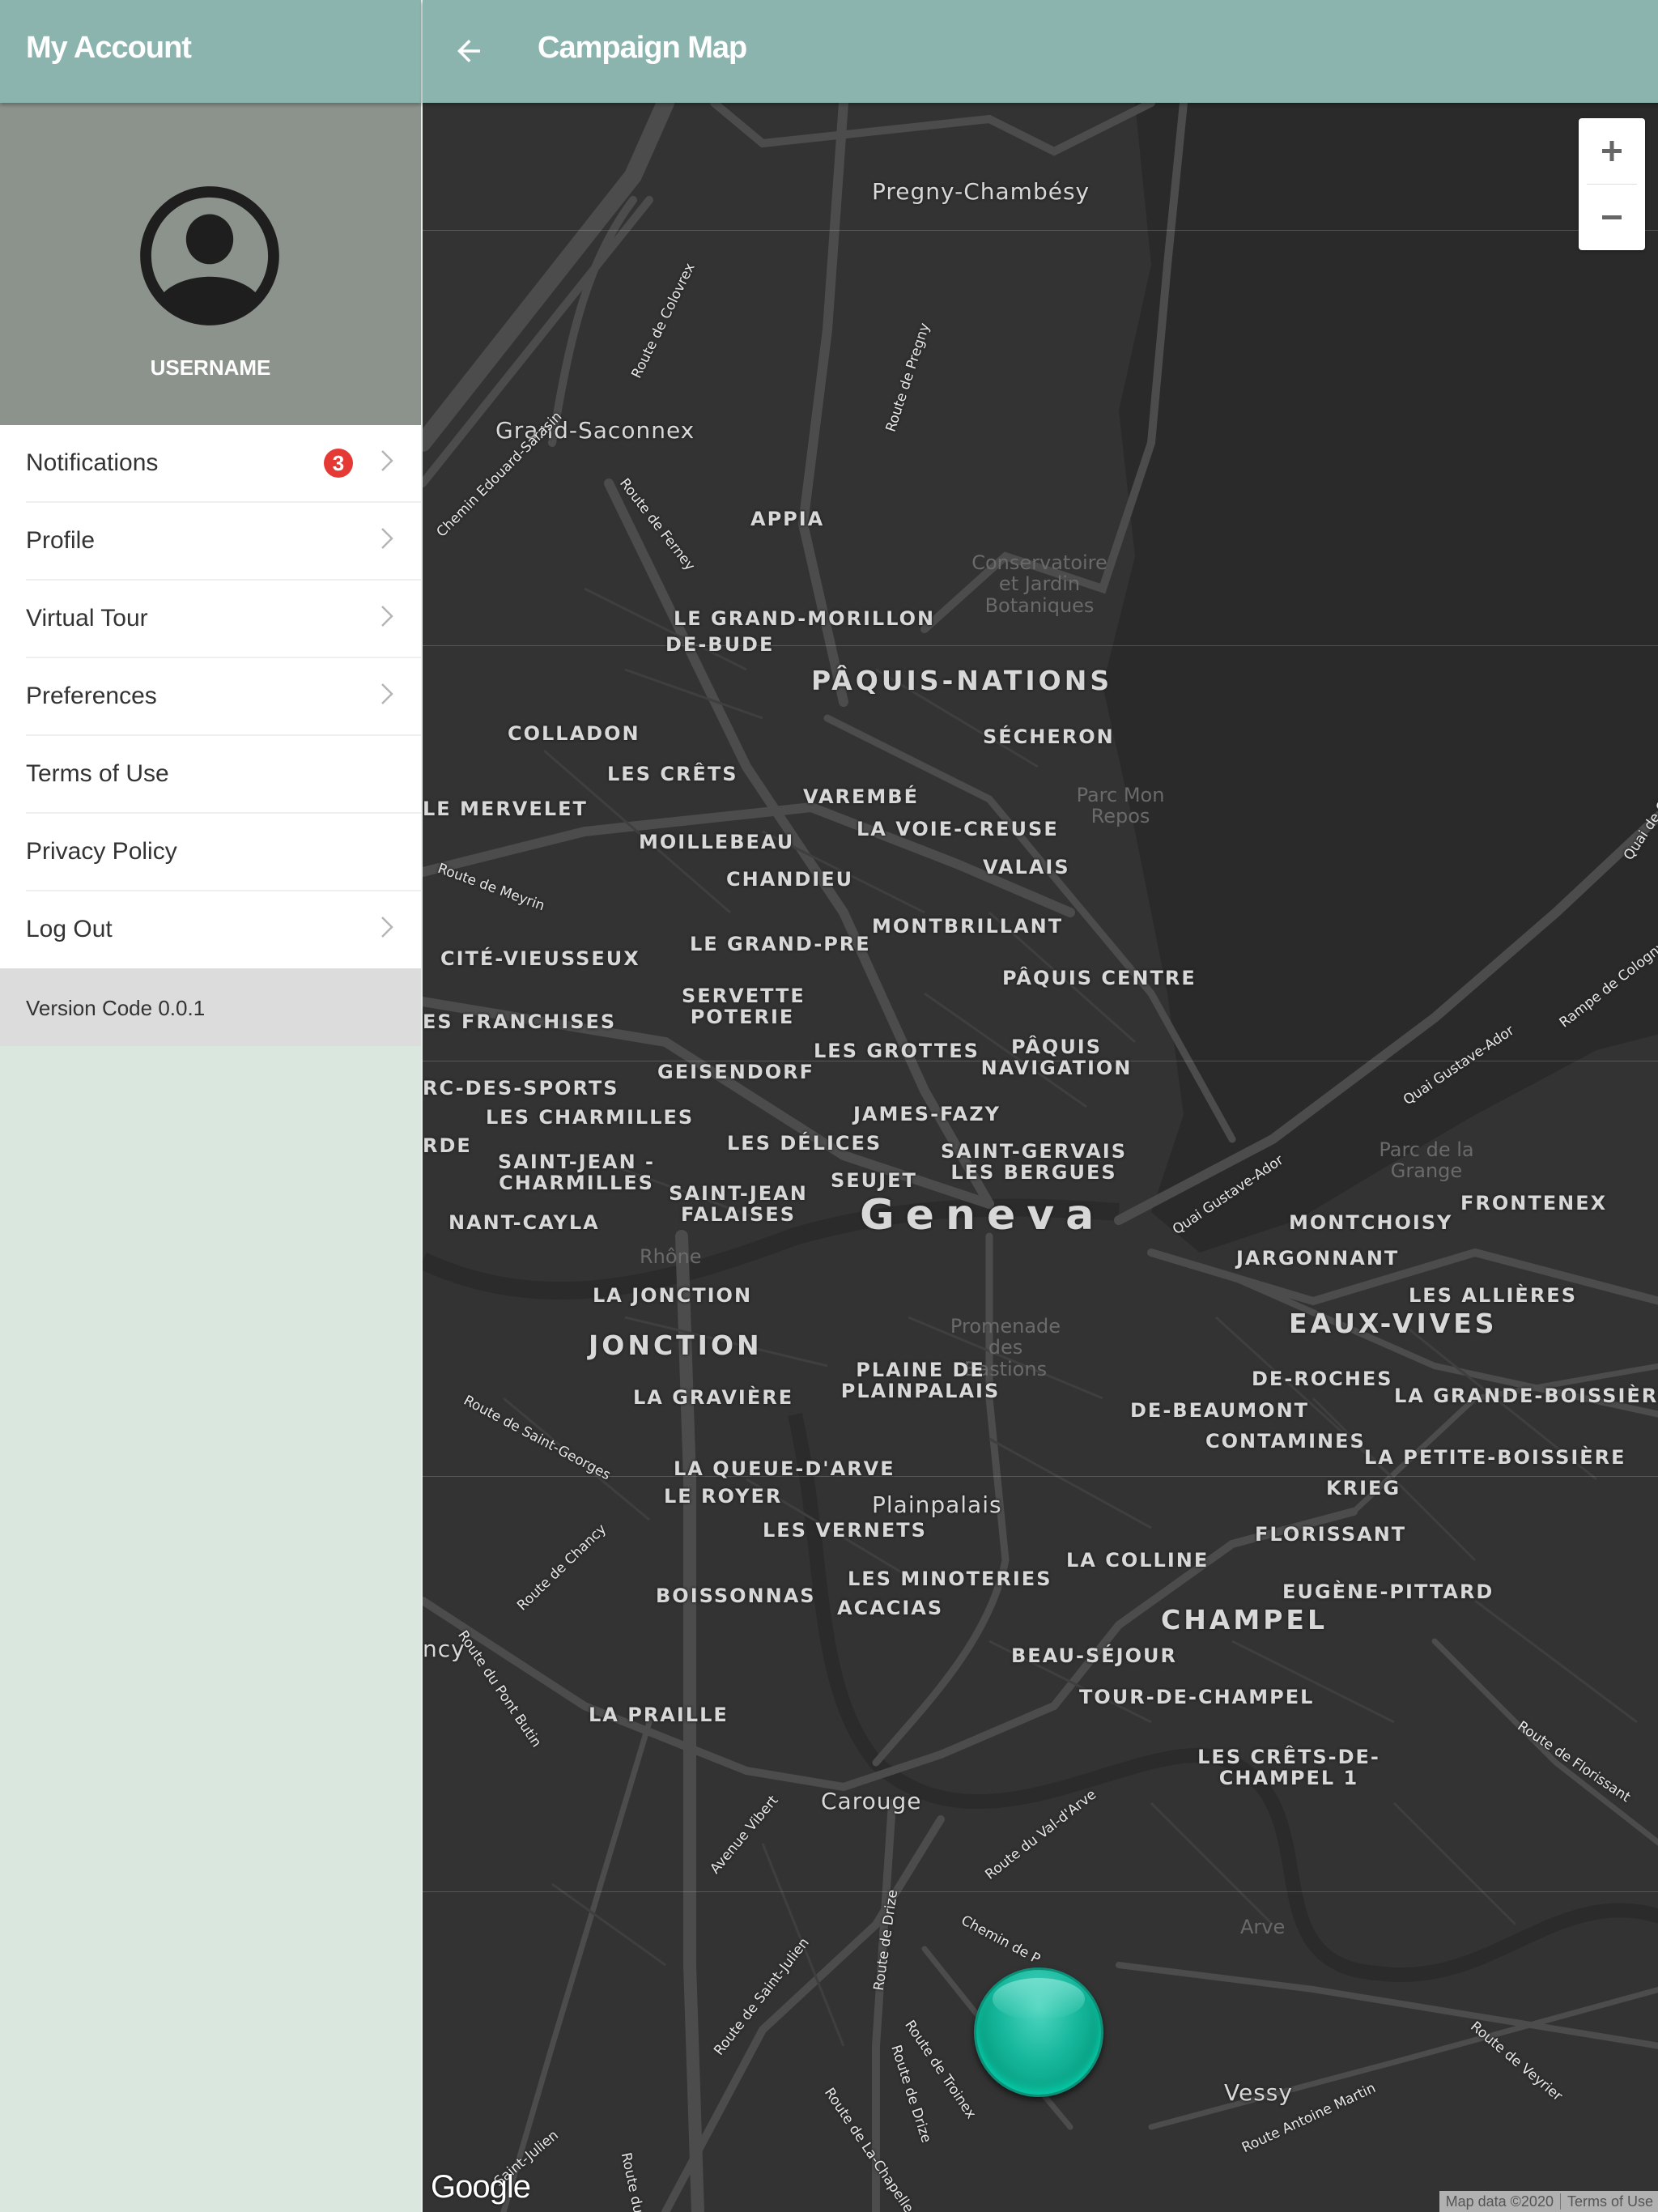 Image resolution: width=1658 pixels, height=2212 pixels. I want to click on map-label: LA JONCTION, so click(673, 1296).